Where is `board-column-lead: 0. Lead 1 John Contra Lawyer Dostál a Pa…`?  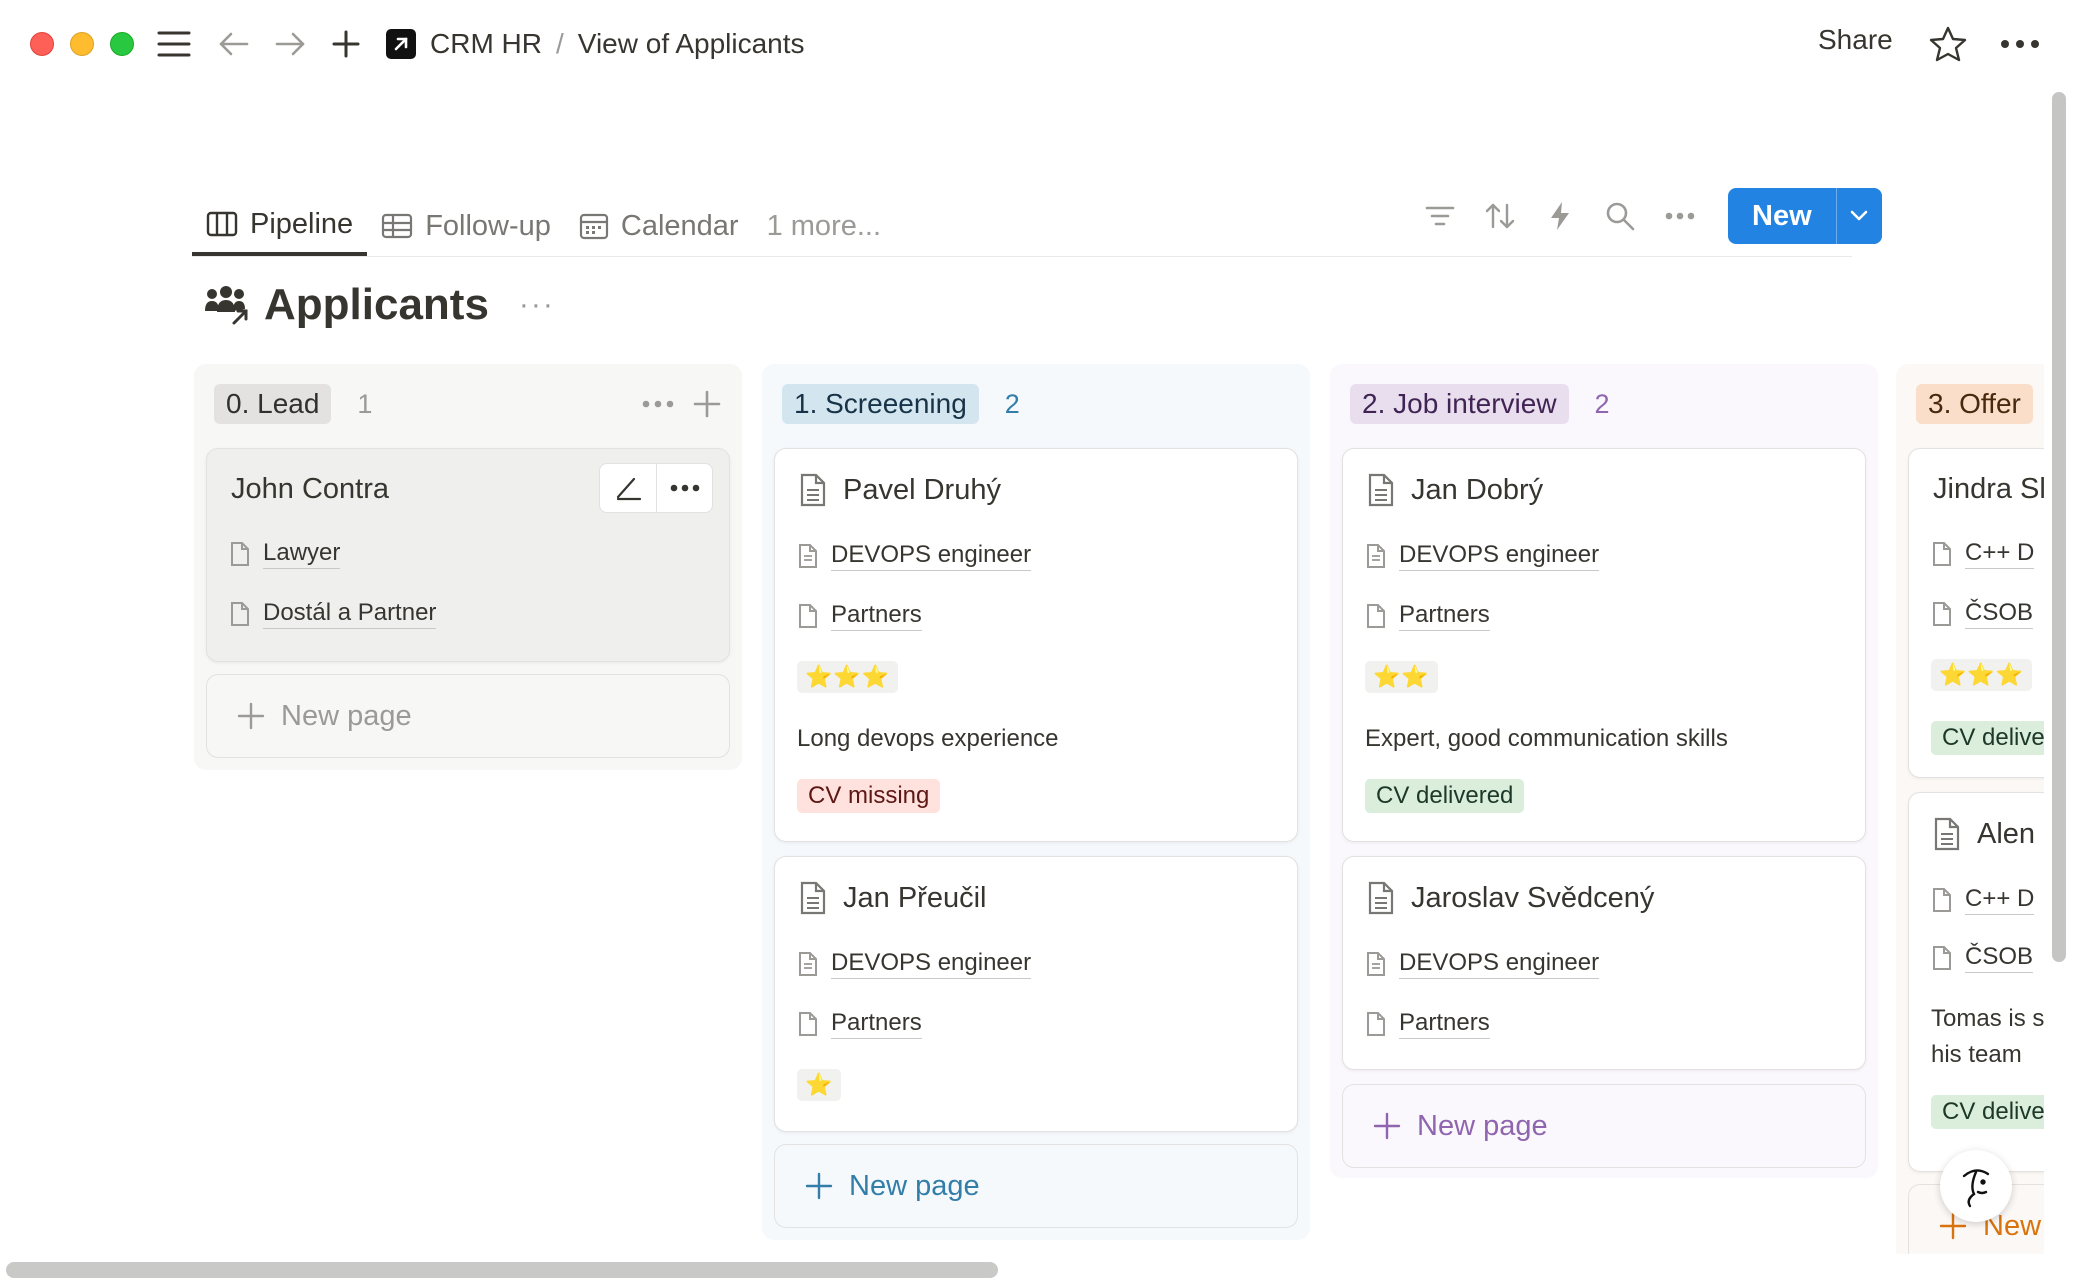
board-column-lead: 0. Lead 1 John Contra Lawyer Dostál a Pa… is located at coordinates (468, 567).